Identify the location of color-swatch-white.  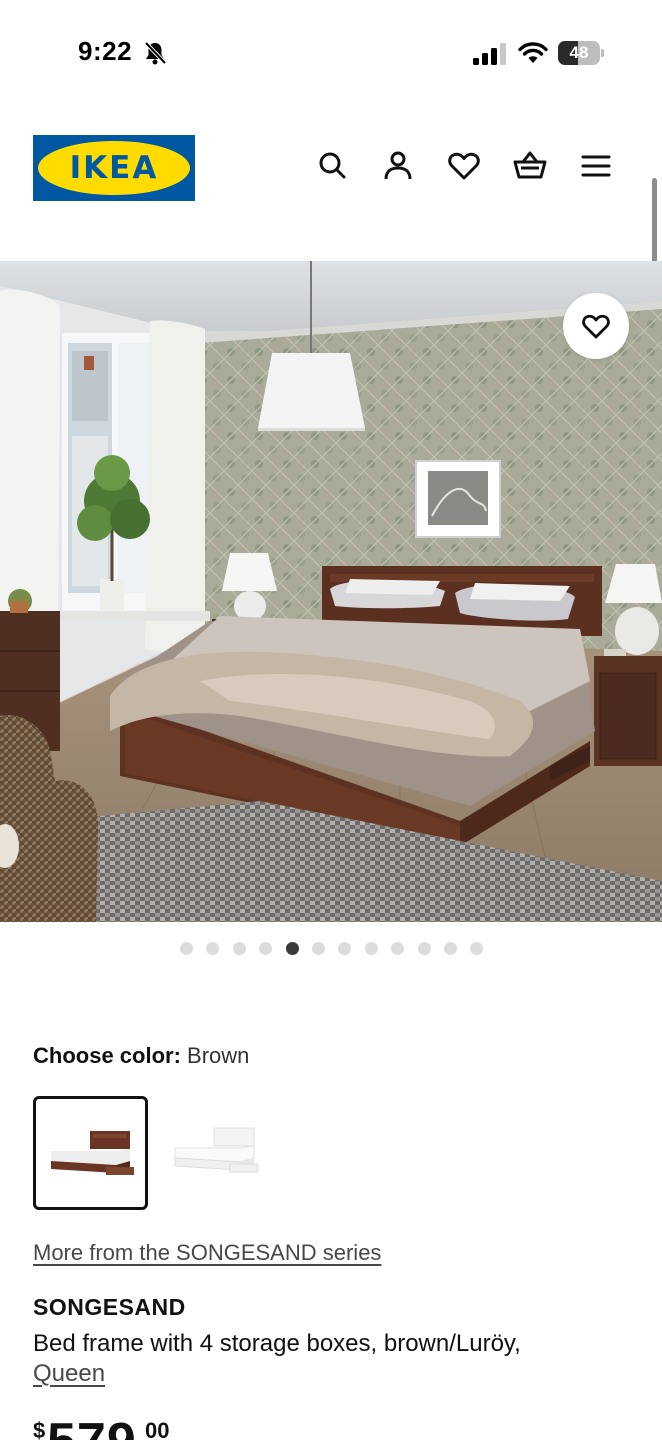
(217, 1153).